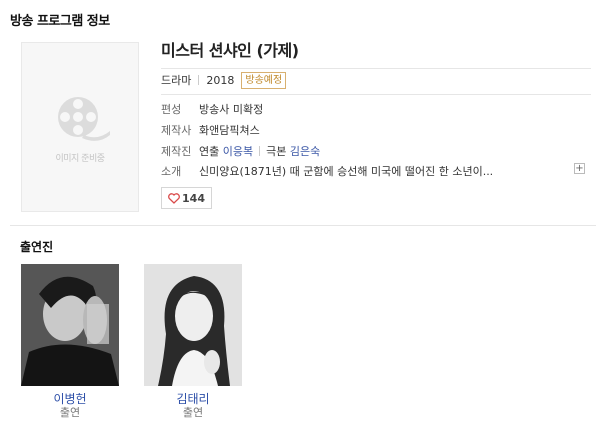  I want to click on cast-member: 이병헌 출연, so click(70, 342).